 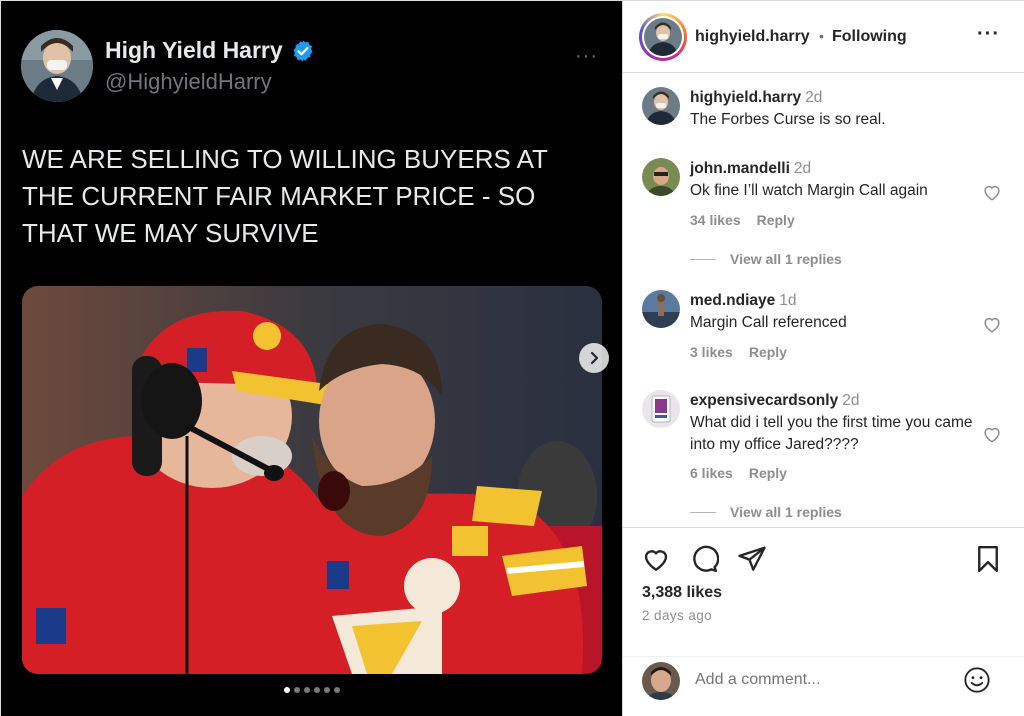 What do you see at coordinates (711, 473) in the screenshot?
I see `comment-likes: 6 likes` at bounding box center [711, 473].